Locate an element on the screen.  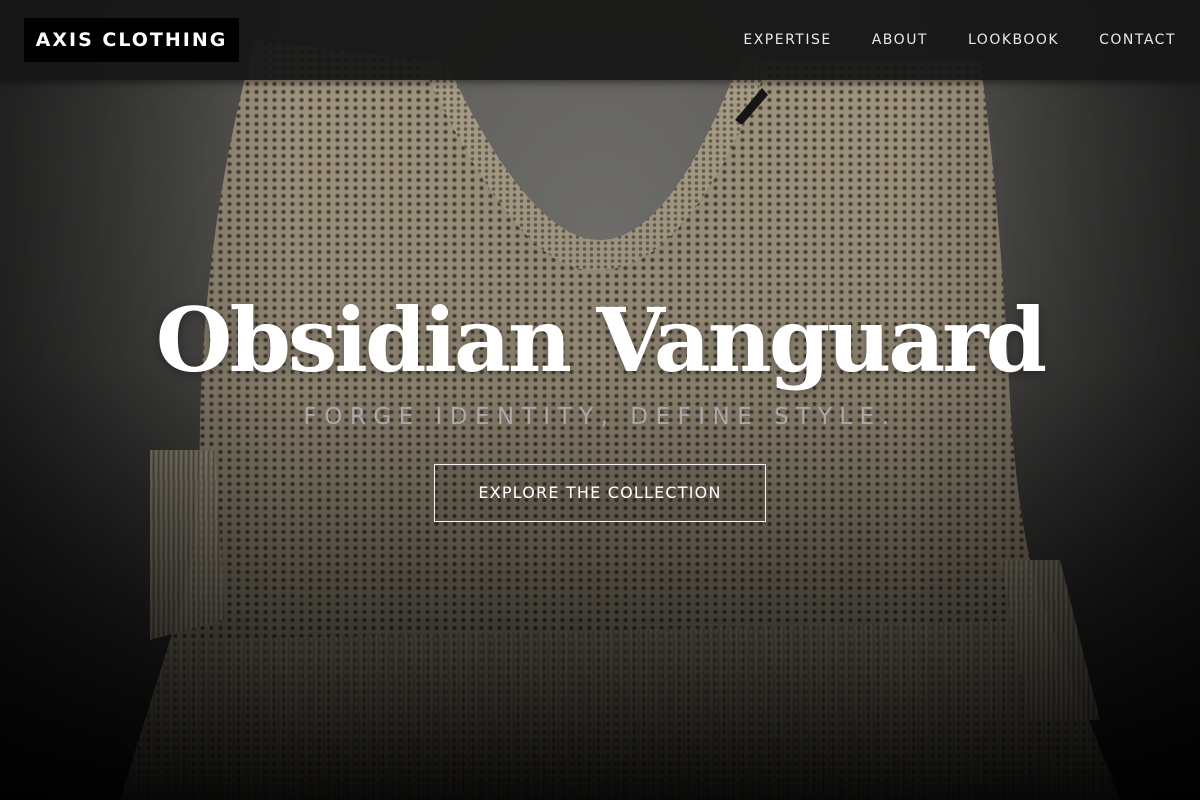
explore-collection-button: EXPLORE THE COLLECTION is located at coordinates (600, 493).